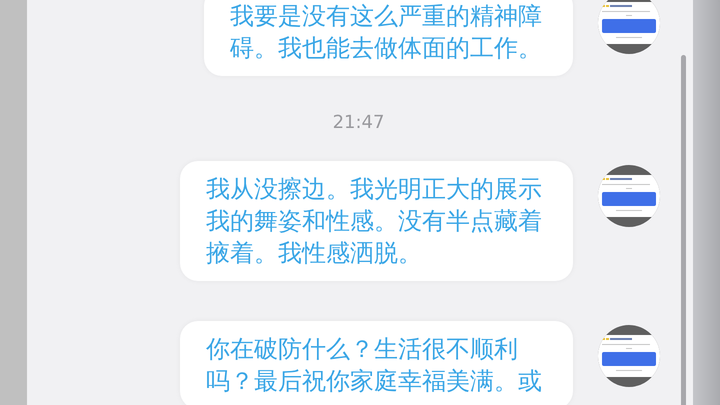 The height and width of the screenshot is (405, 720). I want to click on avatar-picture, so click(629, 27).